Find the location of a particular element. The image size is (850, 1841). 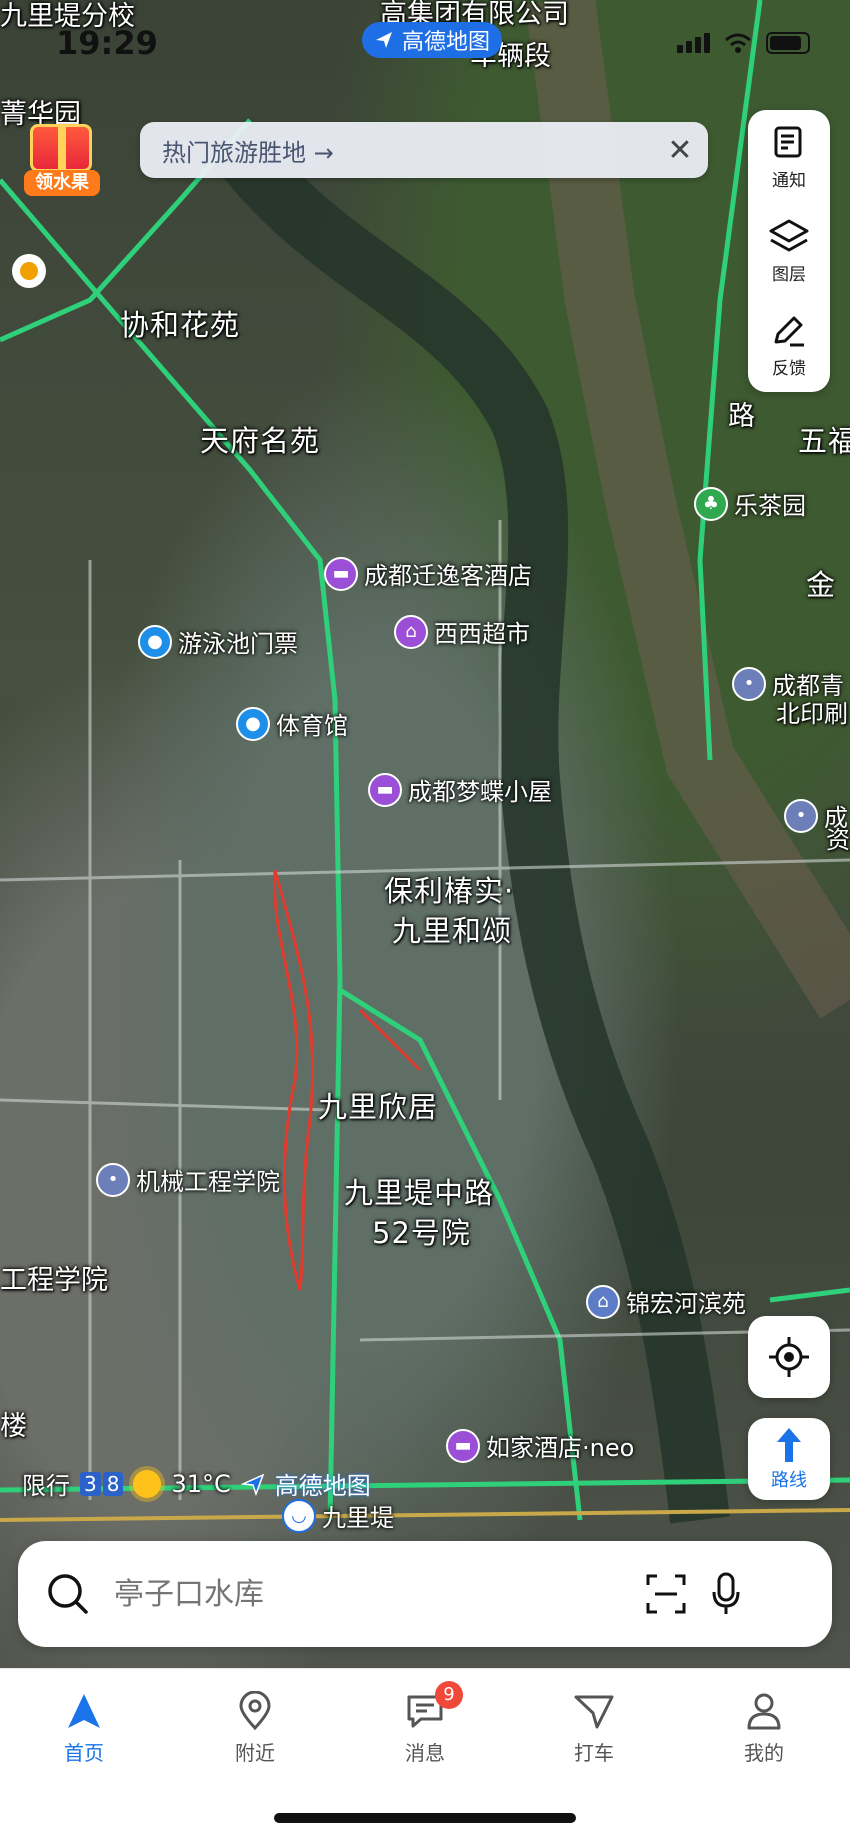

house-icon: ⌂ is located at coordinates (603, 1301).